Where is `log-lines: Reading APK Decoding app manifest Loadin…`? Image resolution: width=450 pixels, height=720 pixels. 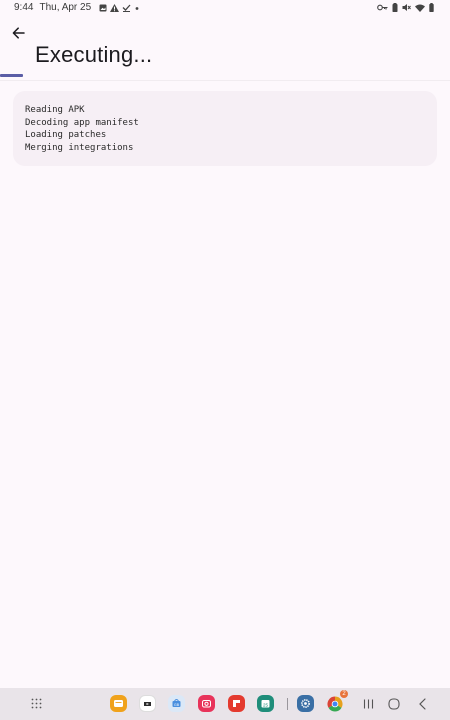 log-lines: Reading APK Decoding app manifest Loadin… is located at coordinates (82, 129).